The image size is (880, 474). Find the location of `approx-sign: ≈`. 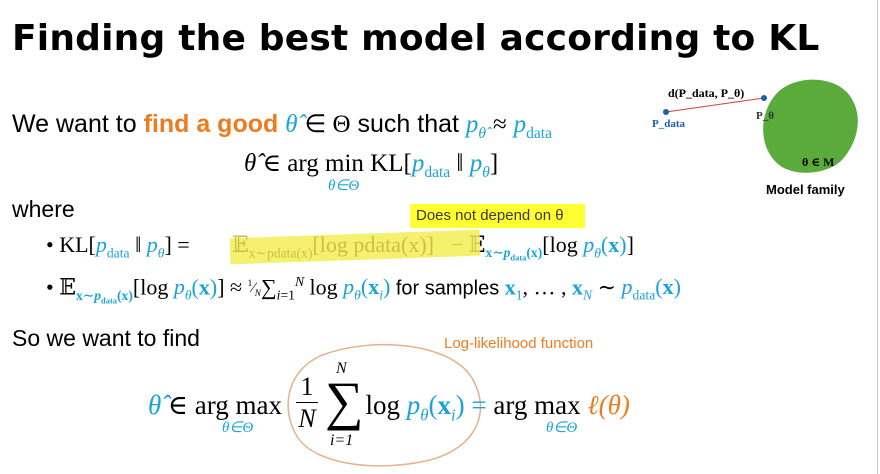

approx-sign: ≈ is located at coordinates (499, 124).